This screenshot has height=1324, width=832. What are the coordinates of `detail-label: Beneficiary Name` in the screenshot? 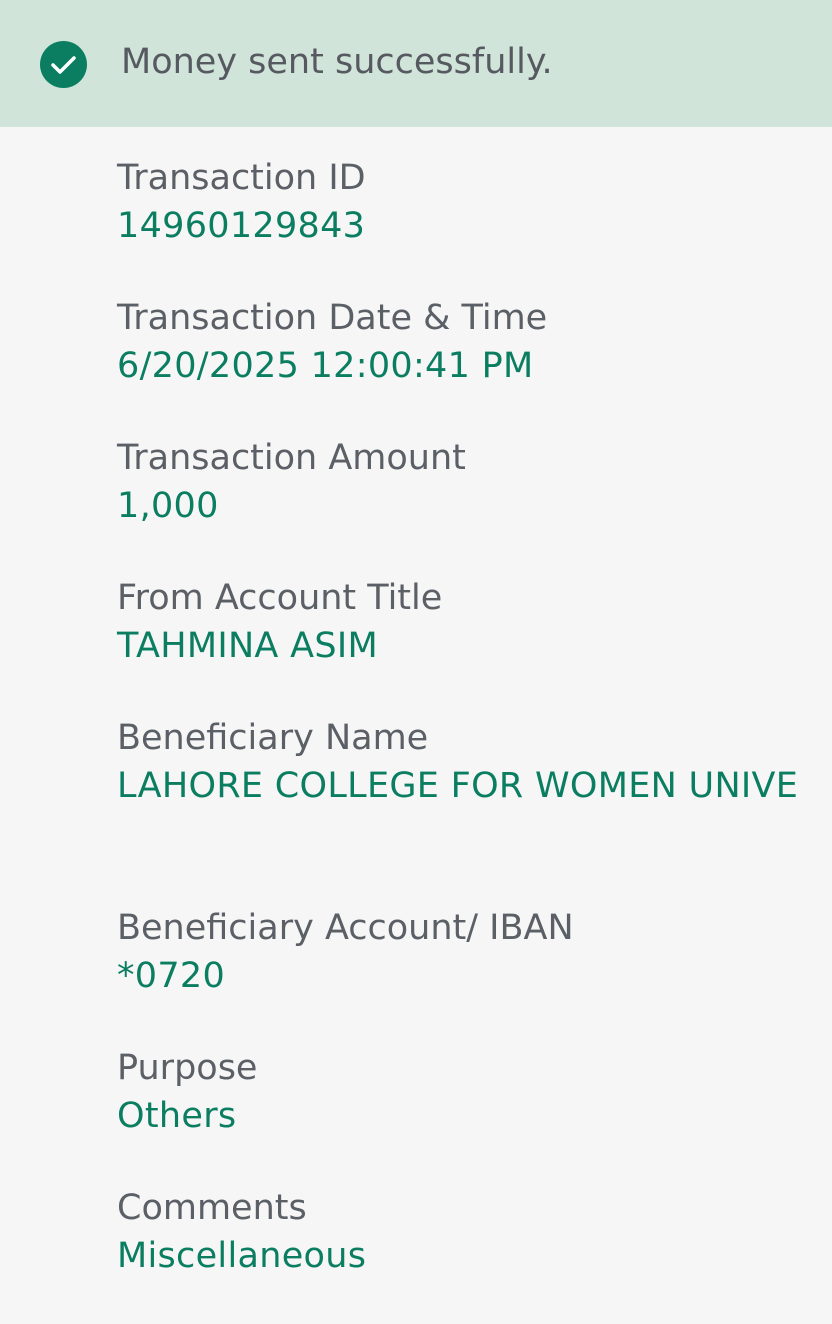 It's located at (273, 738).